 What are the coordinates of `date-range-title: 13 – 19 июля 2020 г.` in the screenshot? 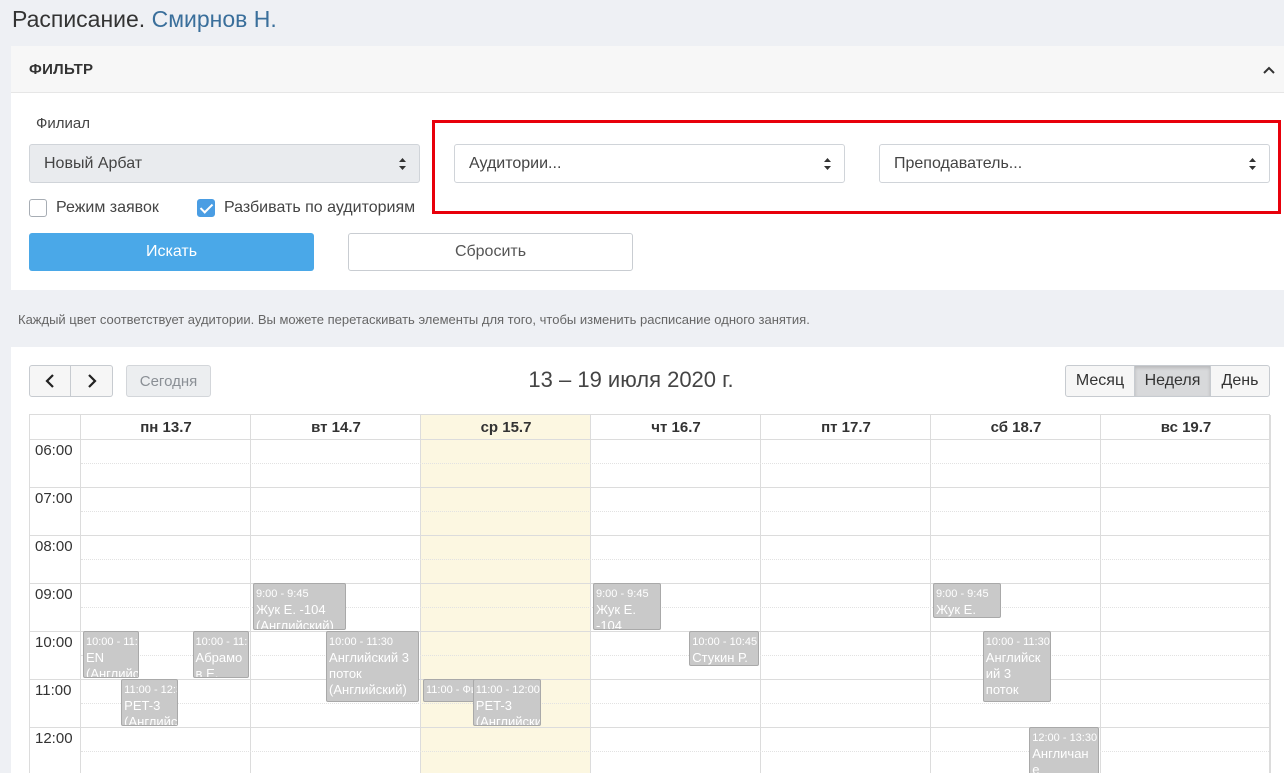 It's located at (631, 379).